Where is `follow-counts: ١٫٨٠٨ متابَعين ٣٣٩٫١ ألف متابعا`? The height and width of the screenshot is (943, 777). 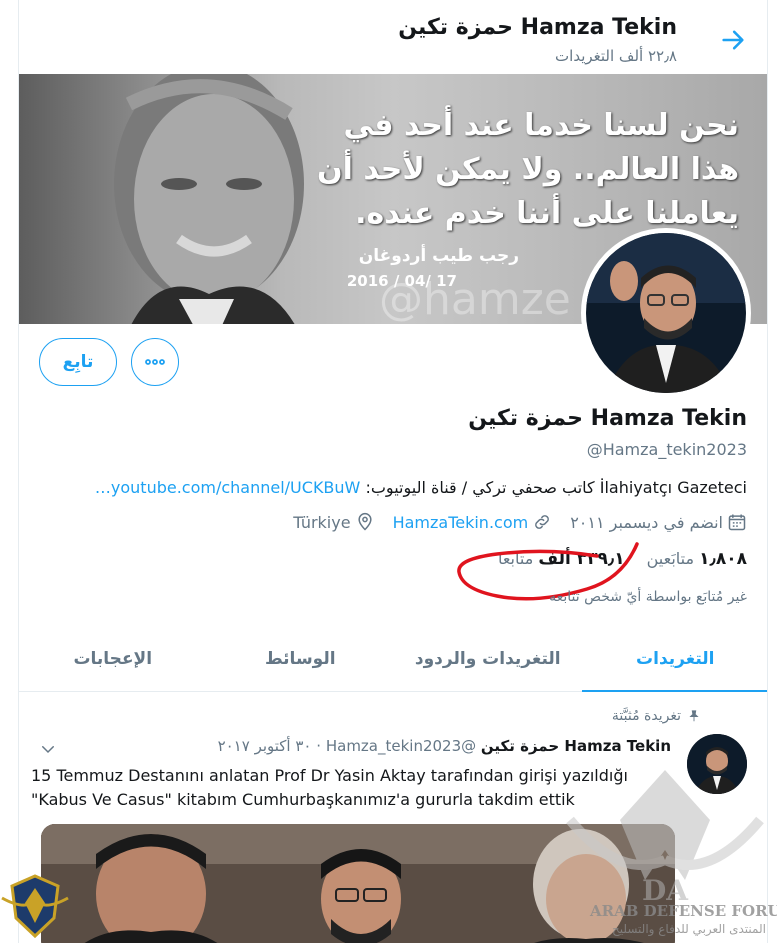
follow-counts: ١٫٨٠٨ متابَعين ٣٣٩٫١ ألف متابعا is located at coordinates (622, 559).